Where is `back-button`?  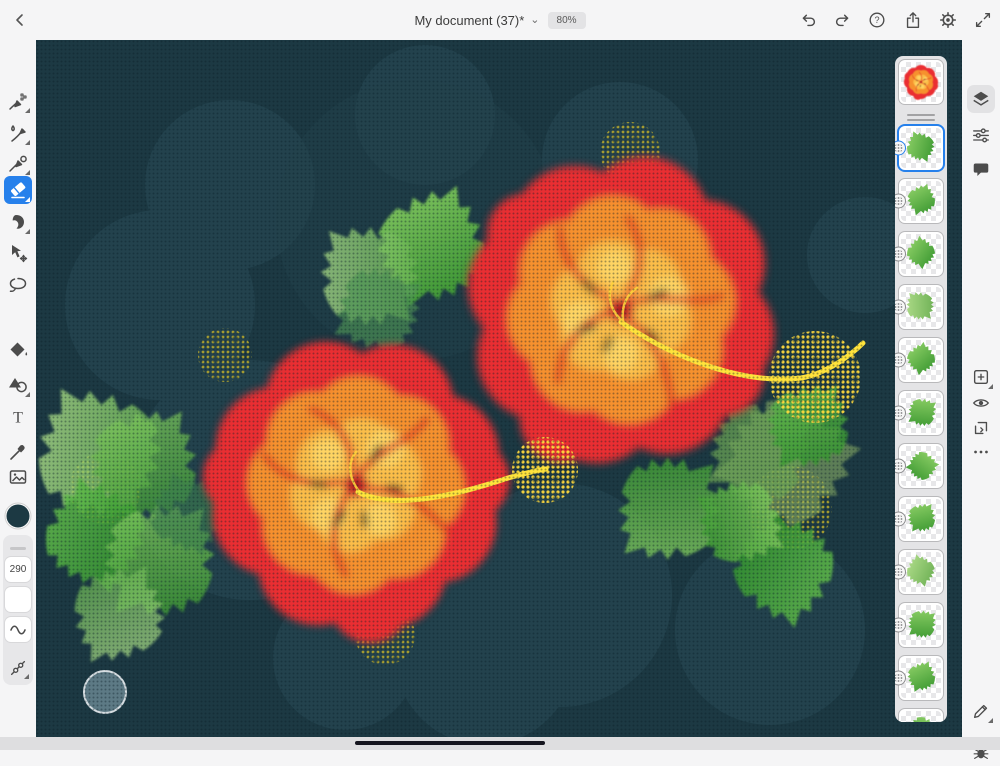 back-button is located at coordinates (20, 20).